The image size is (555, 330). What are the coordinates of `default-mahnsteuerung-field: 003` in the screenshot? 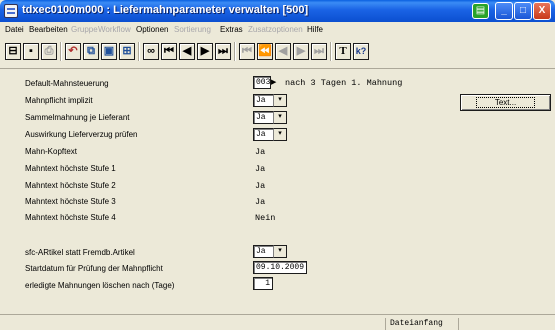 It's located at (262, 82).